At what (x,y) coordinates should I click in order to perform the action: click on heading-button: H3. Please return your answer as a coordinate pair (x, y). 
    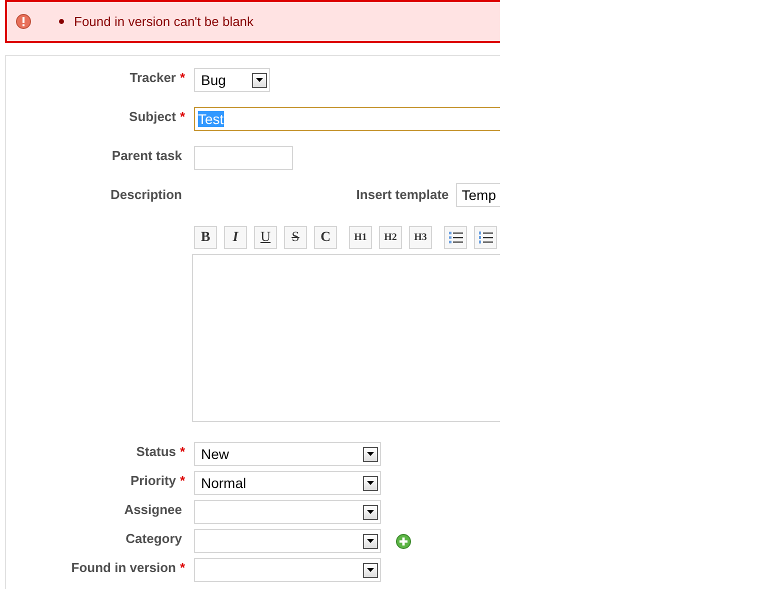
    Looking at the image, I should click on (420, 237).